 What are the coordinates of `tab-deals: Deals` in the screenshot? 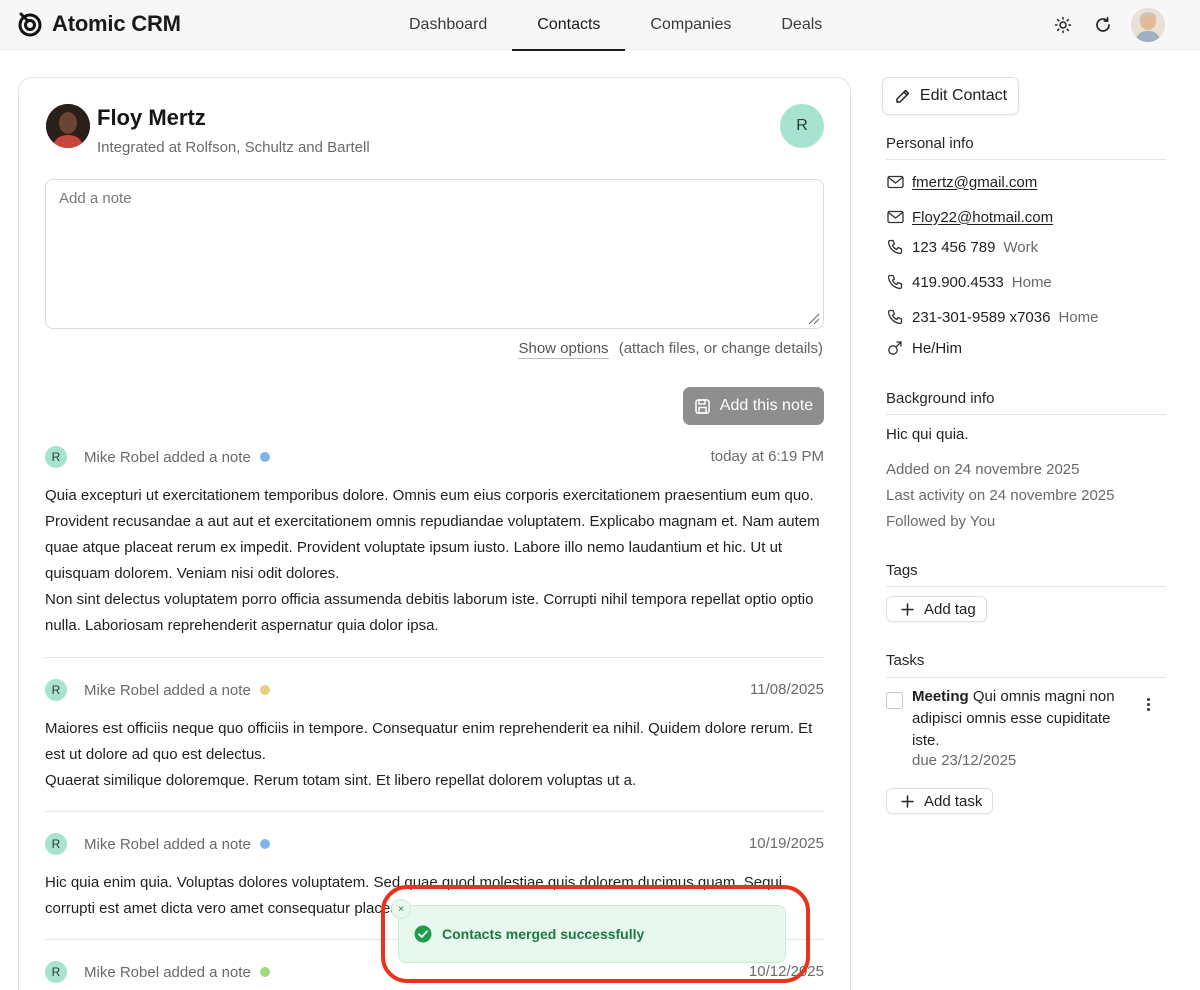 It's located at (801, 25).